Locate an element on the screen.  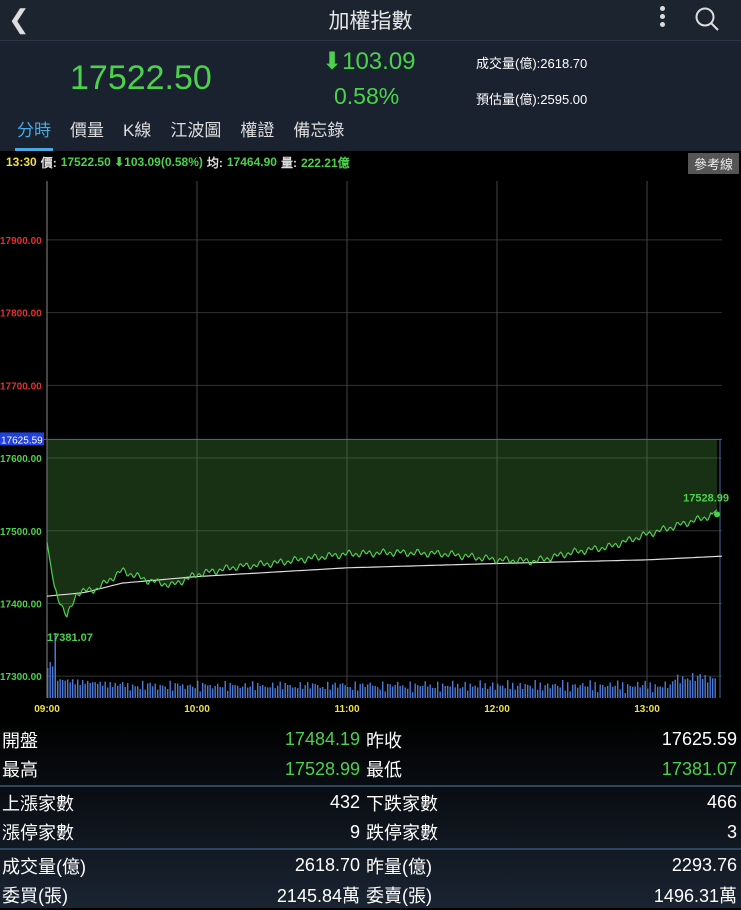
stat-value: 3 is located at coordinates (628, 832).